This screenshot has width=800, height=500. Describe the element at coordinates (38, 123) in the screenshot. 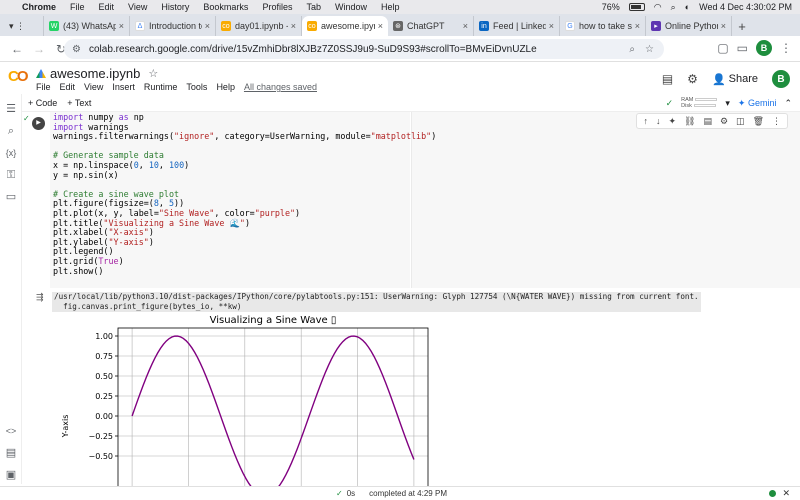

I see `run-cell-button: ▶` at that location.